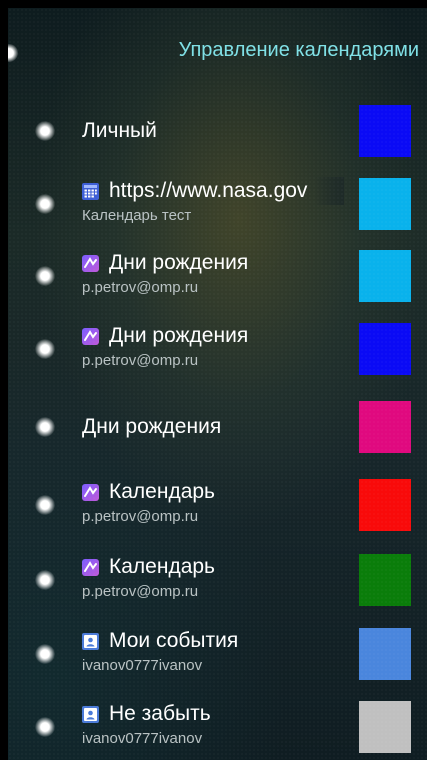 This screenshot has height=760, width=427. What do you see at coordinates (137, 215) in the screenshot?
I see `calendar-subtitle: Календарь тест` at bounding box center [137, 215].